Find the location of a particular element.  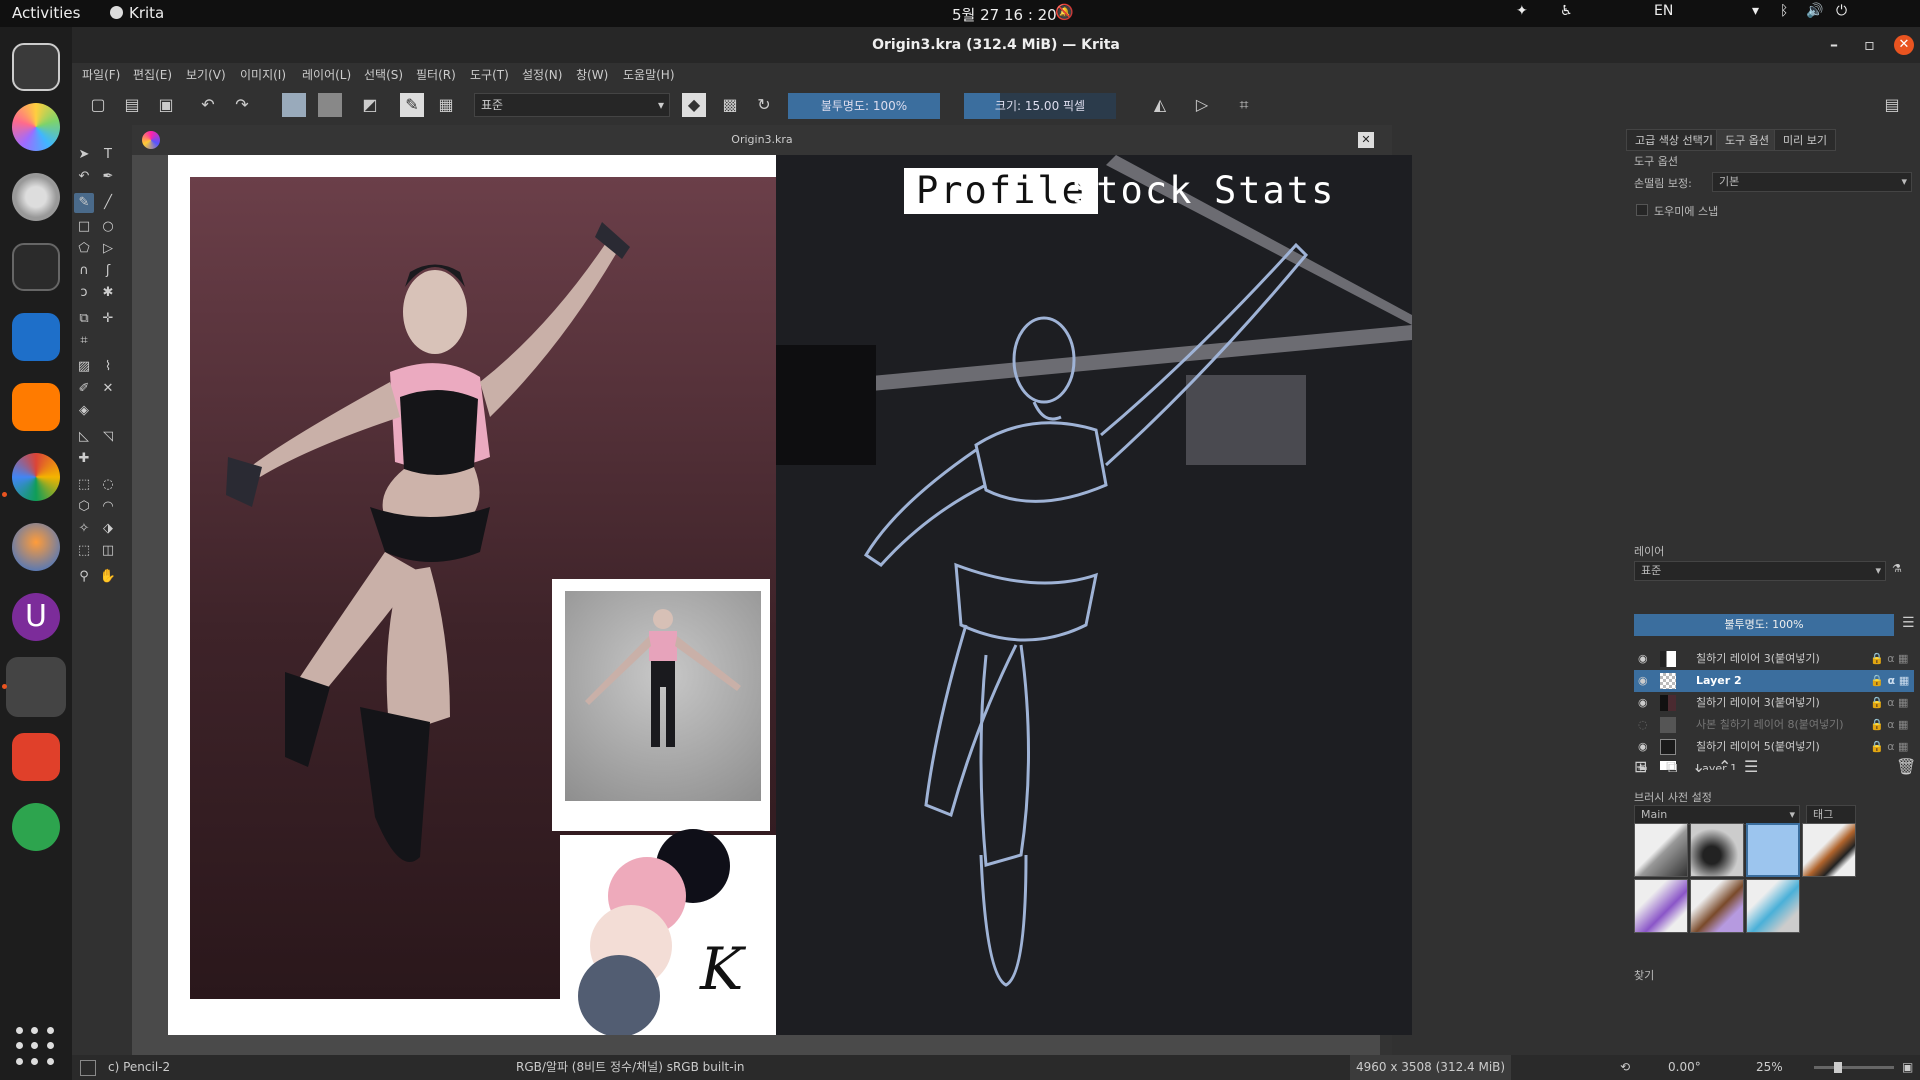

brush-editor-icon: ✎ is located at coordinates (412, 105).